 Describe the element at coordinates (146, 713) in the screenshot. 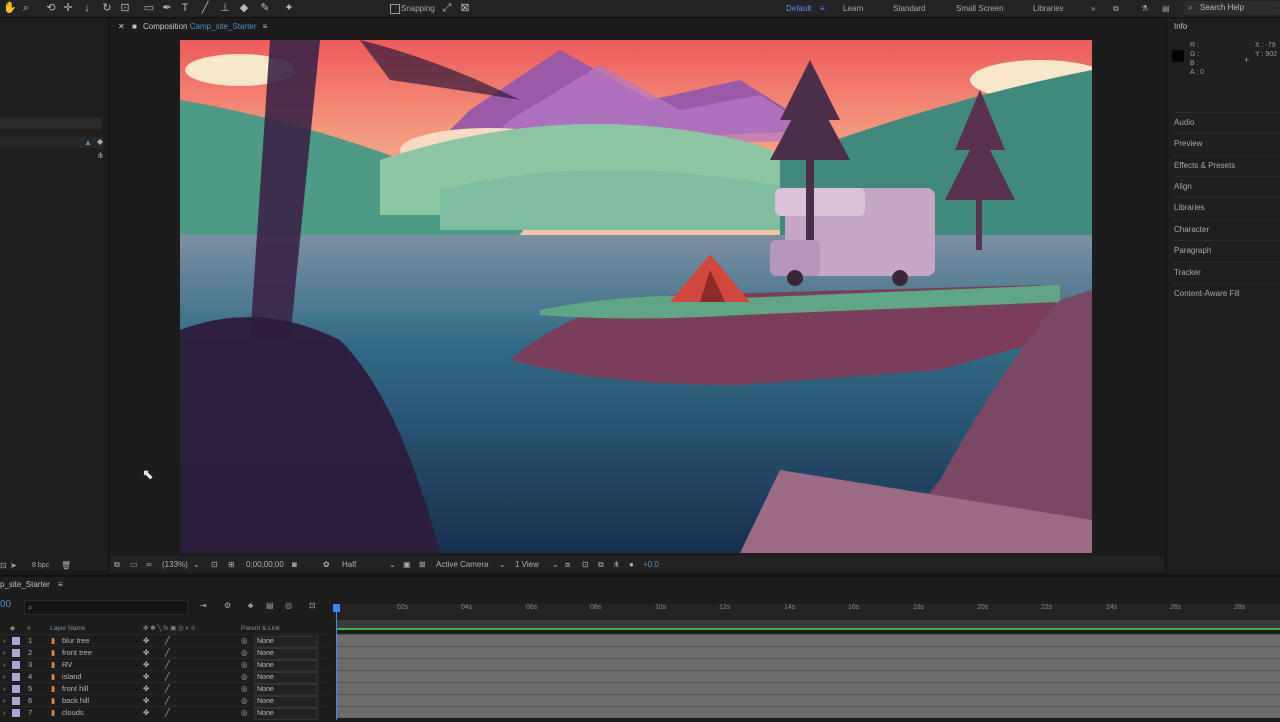

I see `shy-switch-icon: ✤` at that location.